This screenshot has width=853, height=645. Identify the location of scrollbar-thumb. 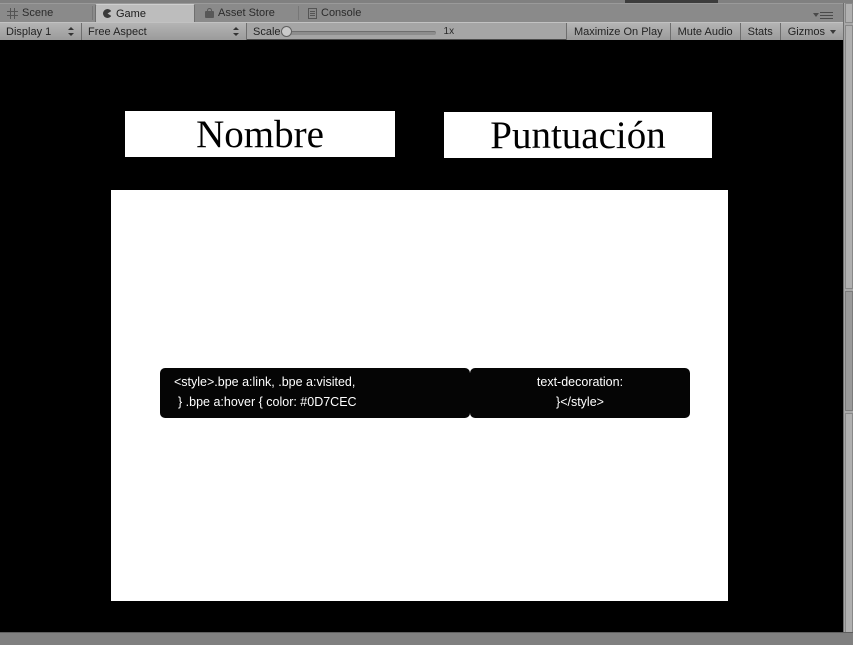
(849, 351).